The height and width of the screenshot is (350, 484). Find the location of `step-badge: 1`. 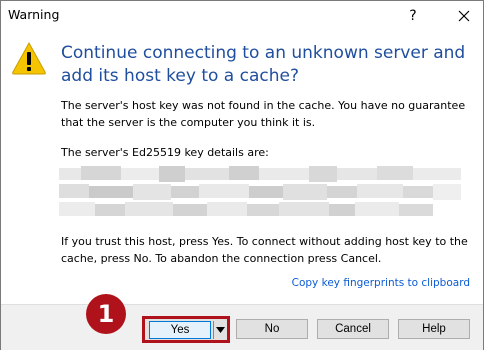

step-badge: 1 is located at coordinates (106, 314).